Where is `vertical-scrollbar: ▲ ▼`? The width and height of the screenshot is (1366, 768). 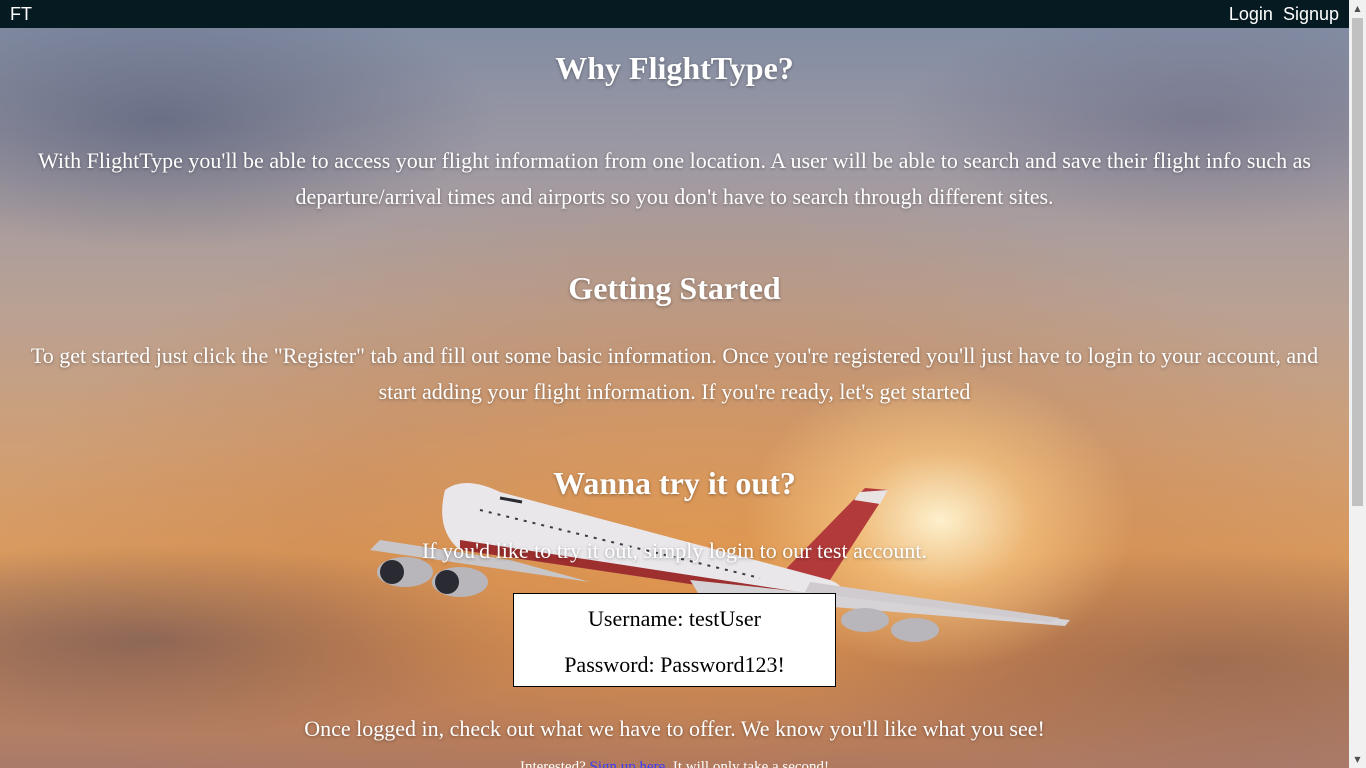
vertical-scrollbar: ▲ ▼ is located at coordinates (1357, 384).